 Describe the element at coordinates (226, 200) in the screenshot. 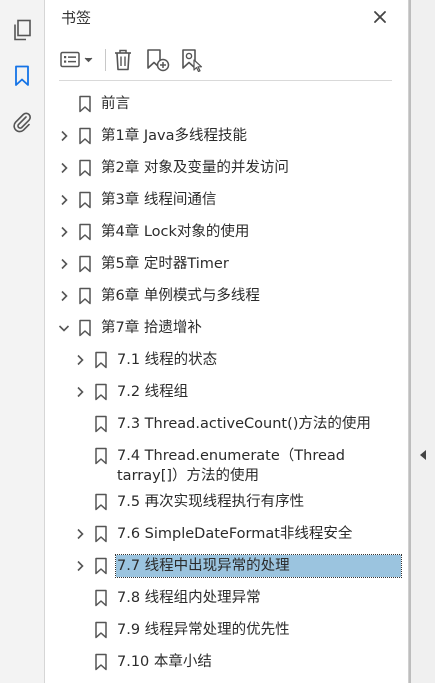

I see `bookmark-item: 第3章 线程间通信` at that location.